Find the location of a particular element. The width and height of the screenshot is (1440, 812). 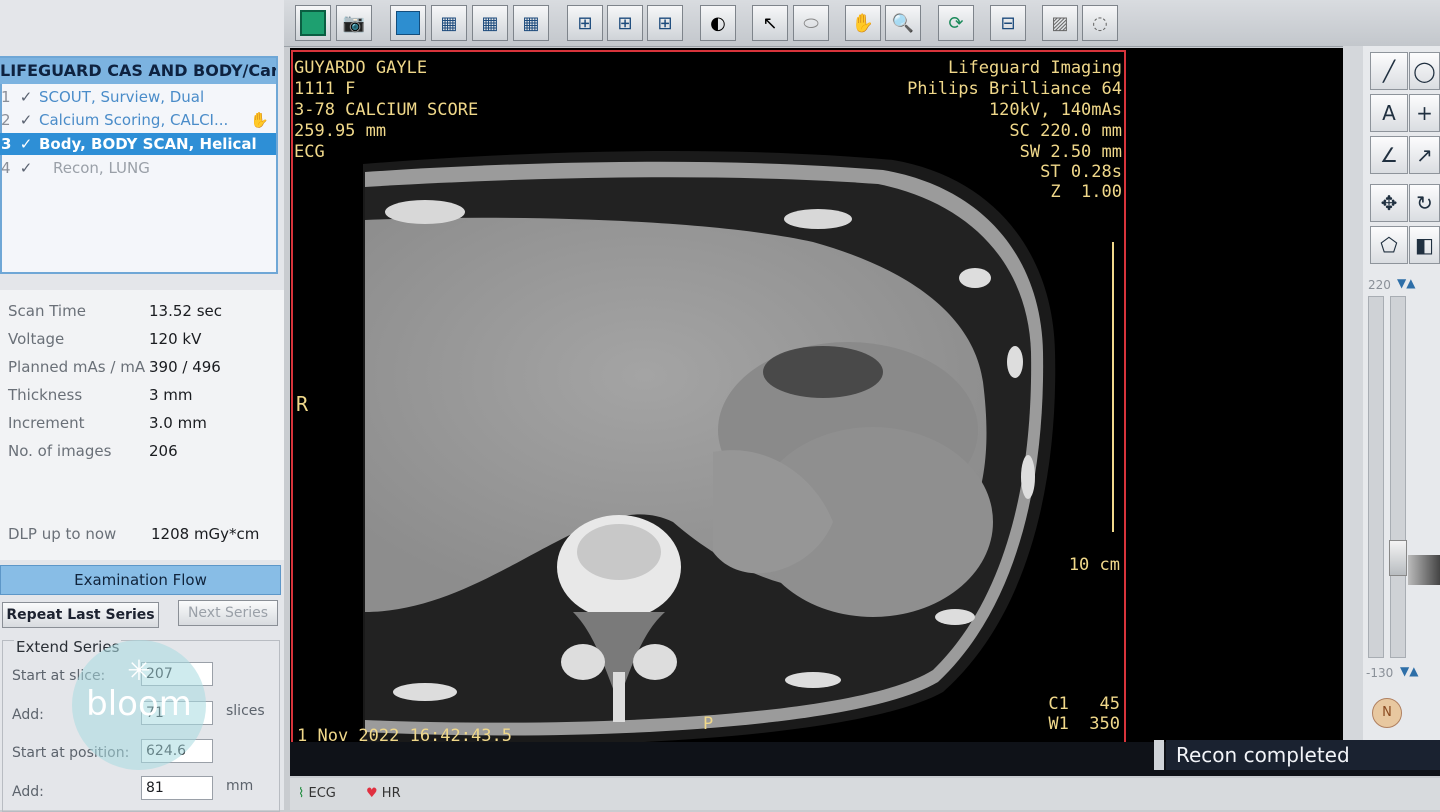

lasso-icon: ◌ is located at coordinates (1100, 23).